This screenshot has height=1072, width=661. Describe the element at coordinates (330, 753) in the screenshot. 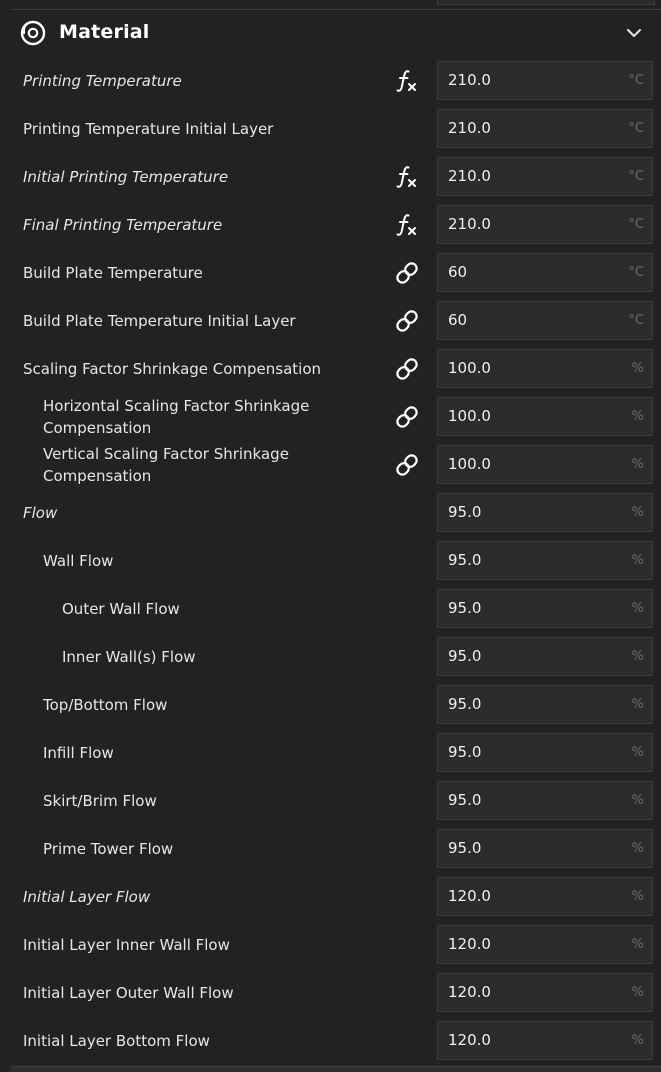

I see `setting-row: Infill Flow 95.0%` at that location.